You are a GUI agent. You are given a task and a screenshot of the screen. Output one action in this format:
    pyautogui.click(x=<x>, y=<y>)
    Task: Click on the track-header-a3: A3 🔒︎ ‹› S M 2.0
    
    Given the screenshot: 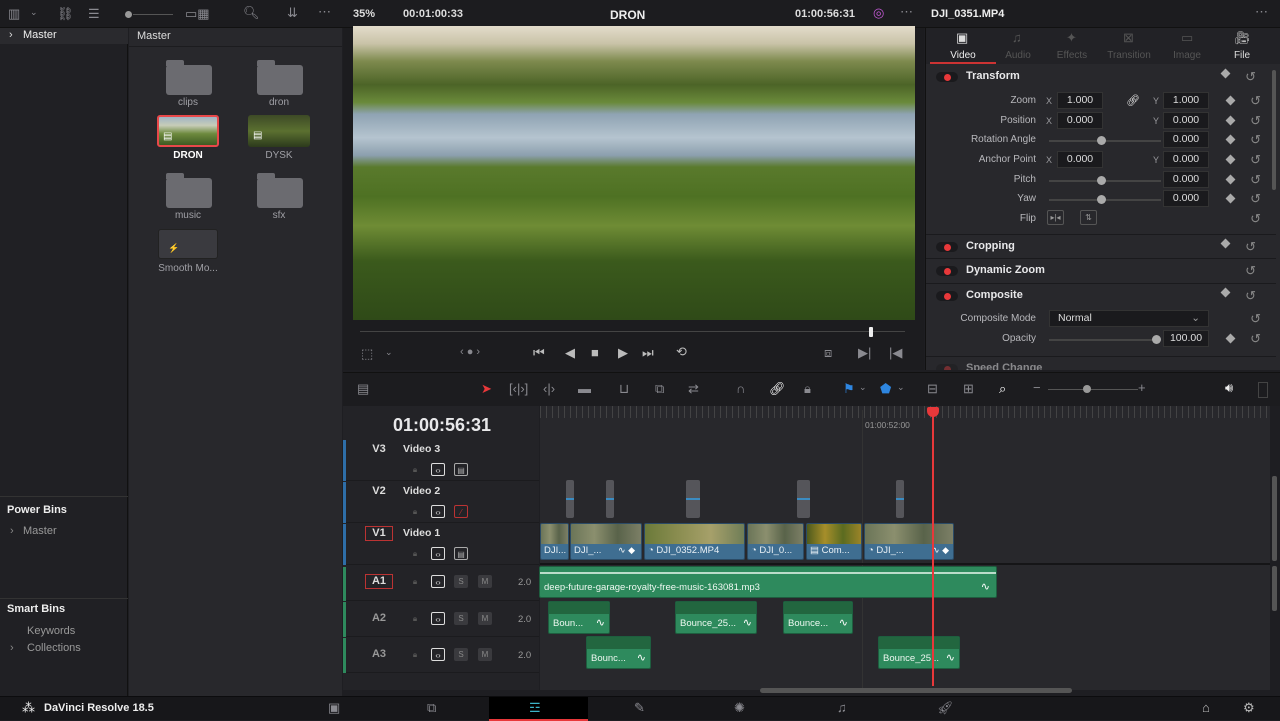 What is the action you would take?
    pyautogui.click(x=441, y=655)
    